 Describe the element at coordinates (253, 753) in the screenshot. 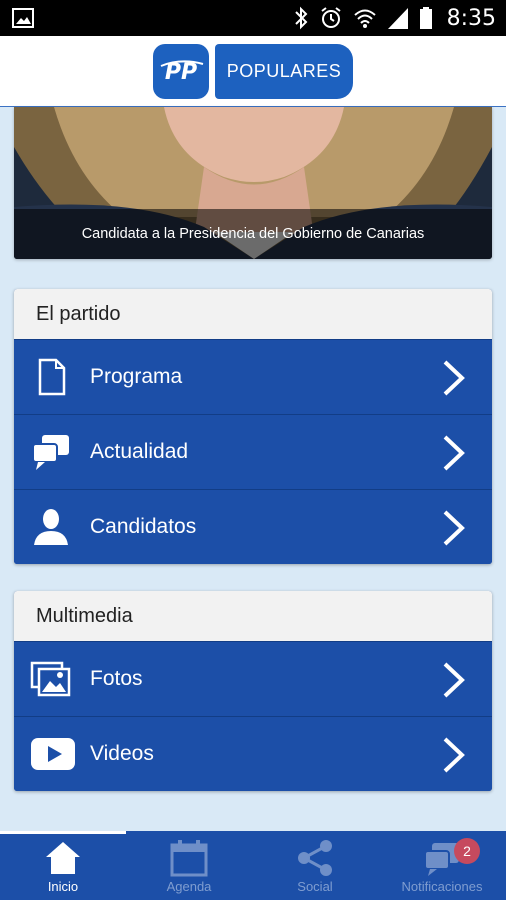

I see `menu-item-videos: Videos` at that location.